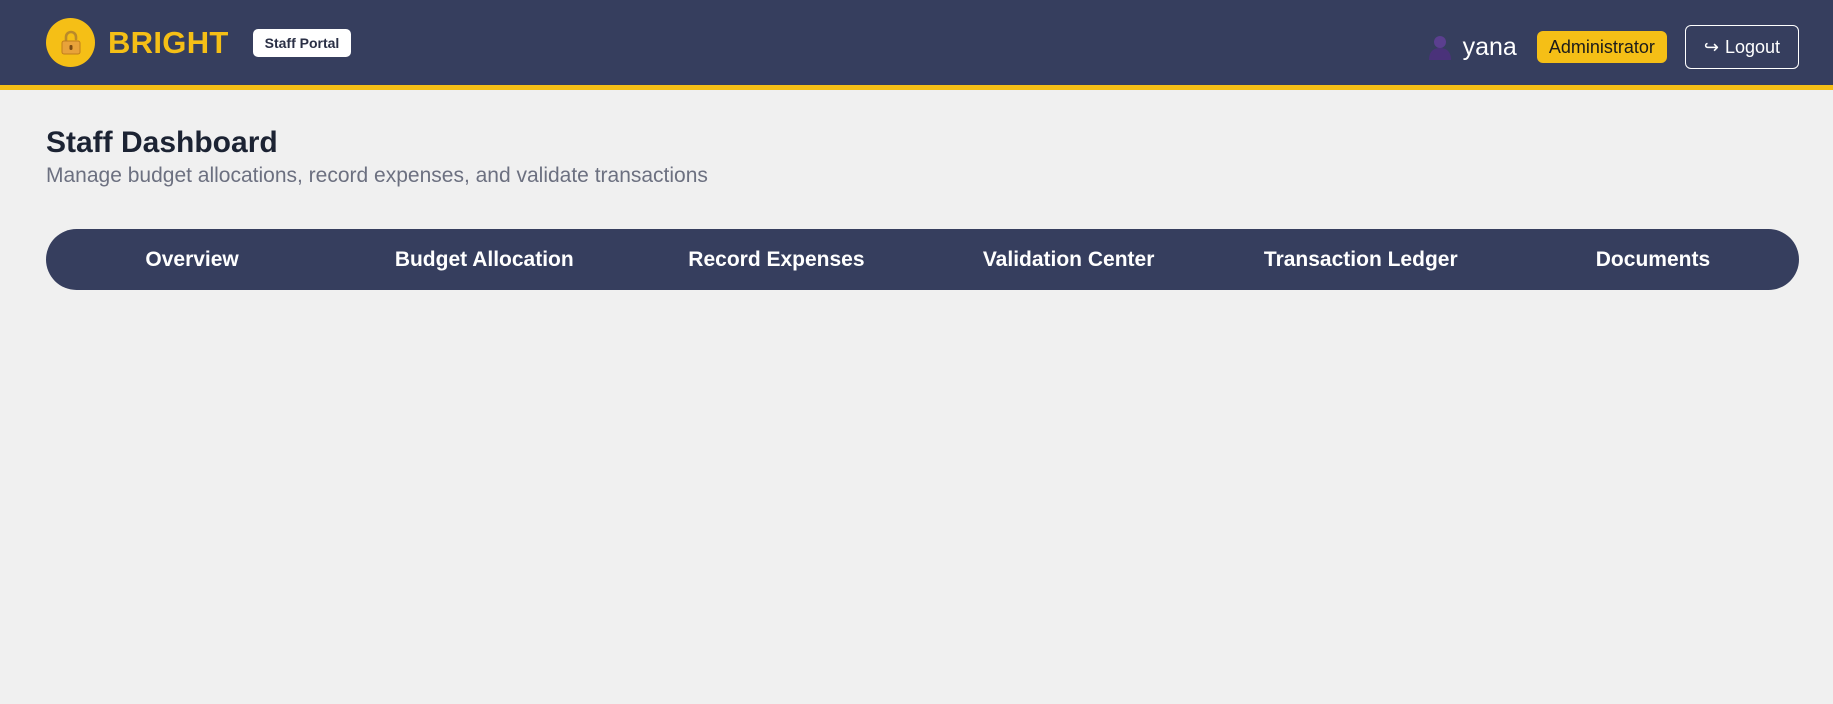 The width and height of the screenshot is (1833, 704). Describe the element at coordinates (1361, 260) in the screenshot. I see `tab-transaction-ledger: Transaction Ledger` at that location.